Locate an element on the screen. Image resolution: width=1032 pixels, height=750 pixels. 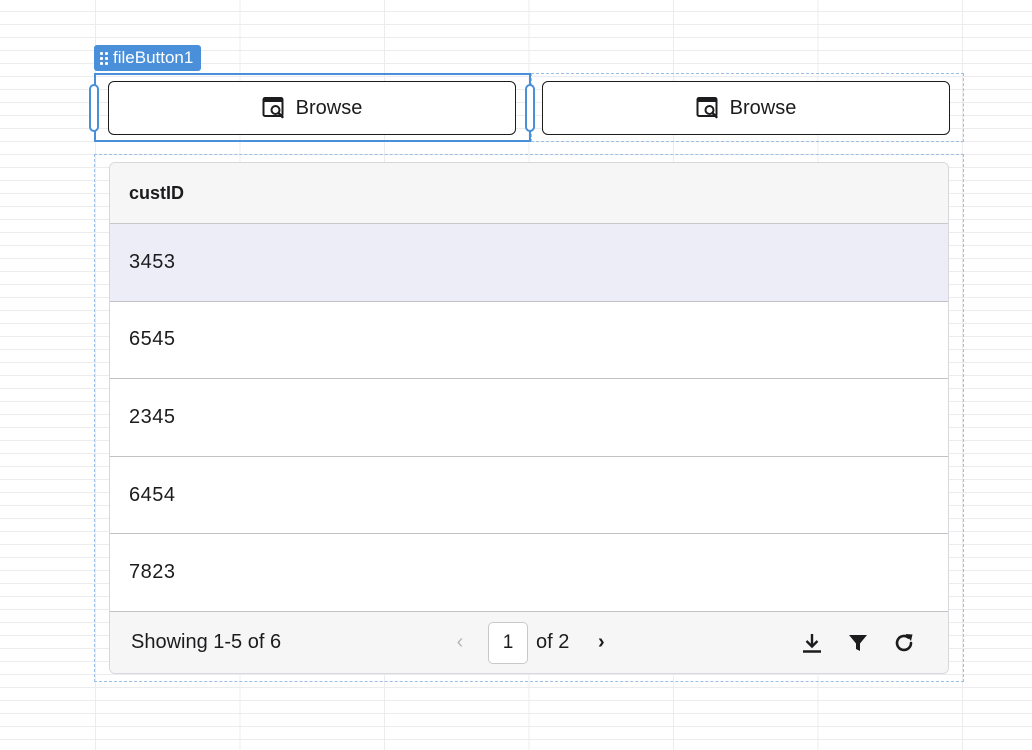
browse-button-2: Browse is located at coordinates (746, 108).